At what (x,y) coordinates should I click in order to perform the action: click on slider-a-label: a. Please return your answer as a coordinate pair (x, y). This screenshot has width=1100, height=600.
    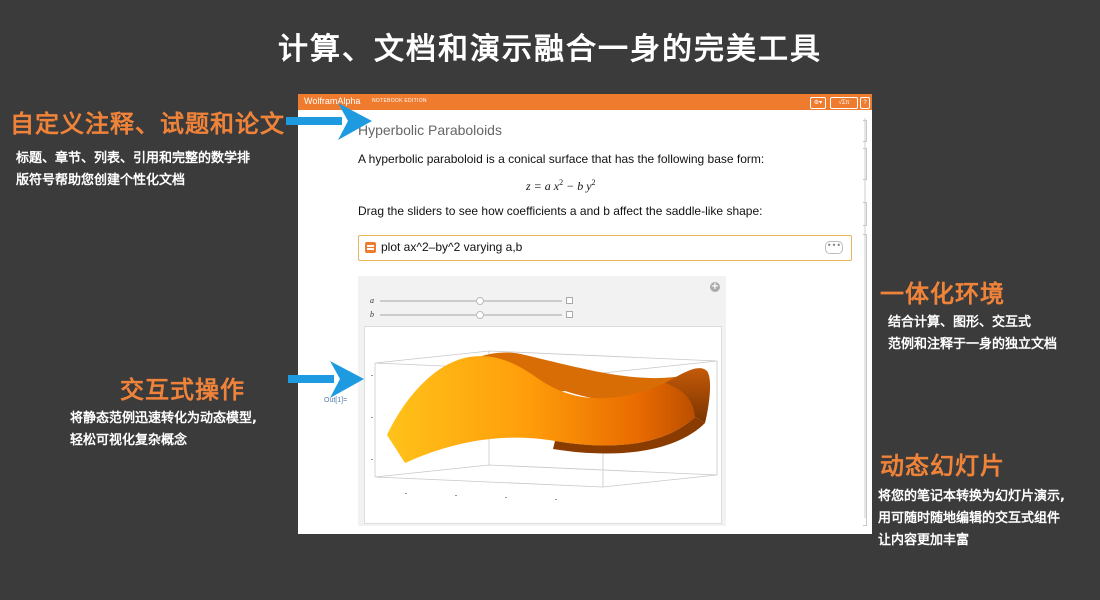
    Looking at the image, I should click on (372, 300).